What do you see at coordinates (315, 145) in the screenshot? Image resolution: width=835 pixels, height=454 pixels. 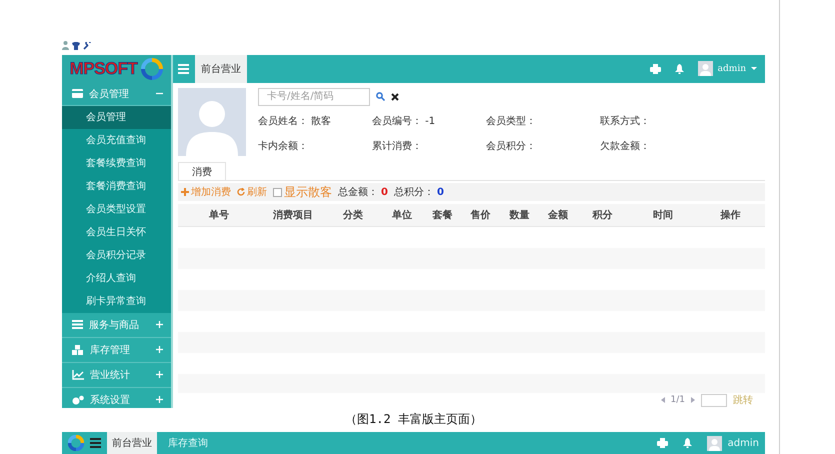 I see `member-field: 卡内余额：` at bounding box center [315, 145].